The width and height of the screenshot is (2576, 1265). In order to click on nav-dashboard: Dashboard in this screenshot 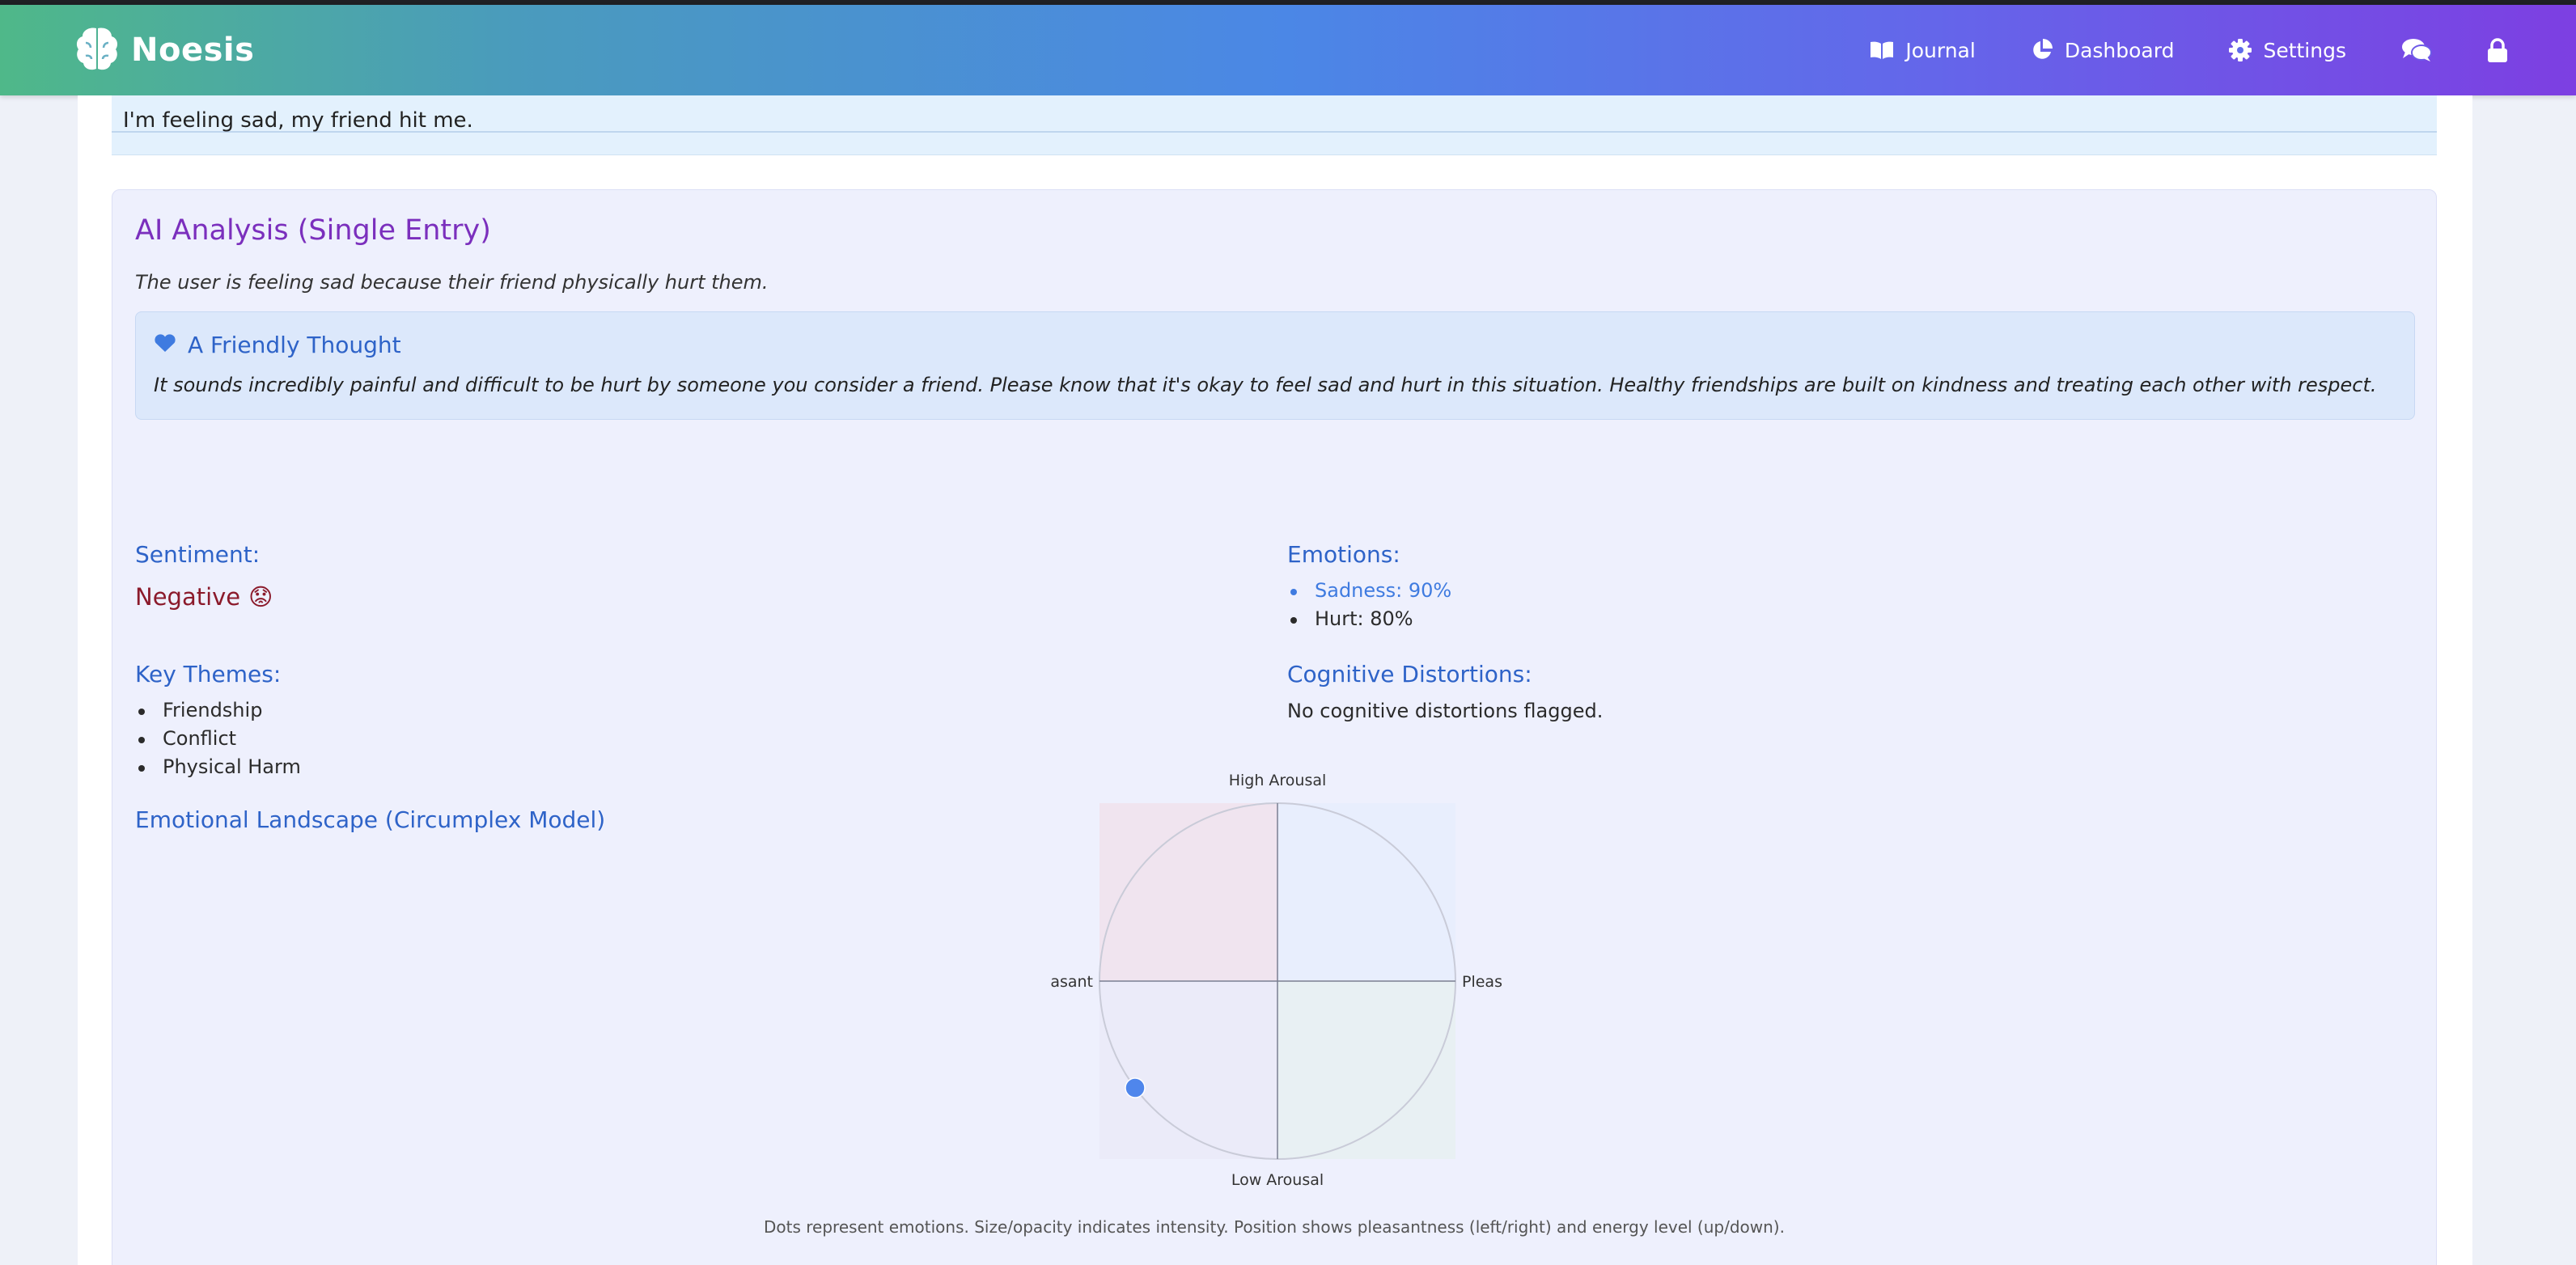, I will do `click(2103, 50)`.